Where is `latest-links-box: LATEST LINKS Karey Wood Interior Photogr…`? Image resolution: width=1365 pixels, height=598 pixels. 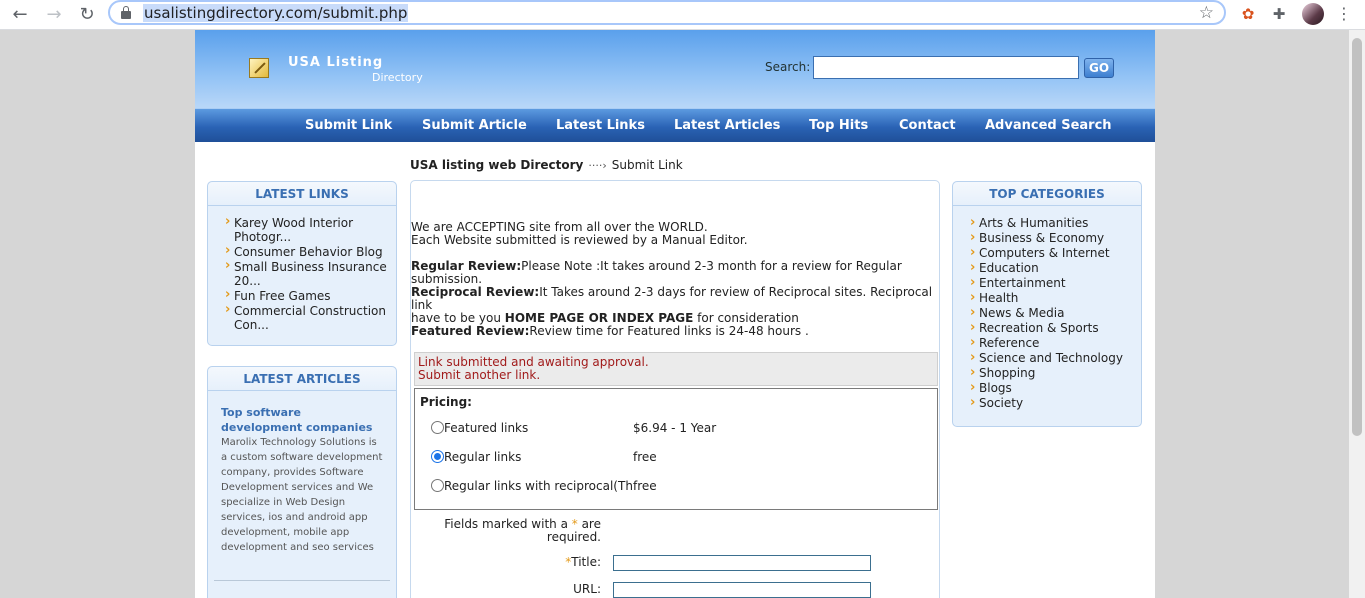 latest-links-box: LATEST LINKS Karey Wood Interior Photogr… is located at coordinates (302, 263).